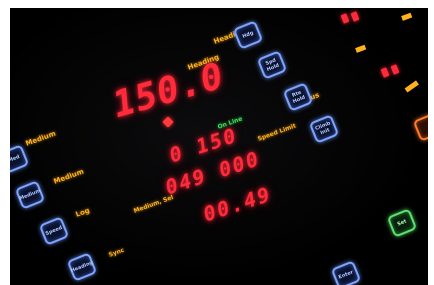 Image resolution: width=434 pixels, height=285 pixels. What do you see at coordinates (116, 252) in the screenshot?
I see `label-sync: Sync` at bounding box center [116, 252].